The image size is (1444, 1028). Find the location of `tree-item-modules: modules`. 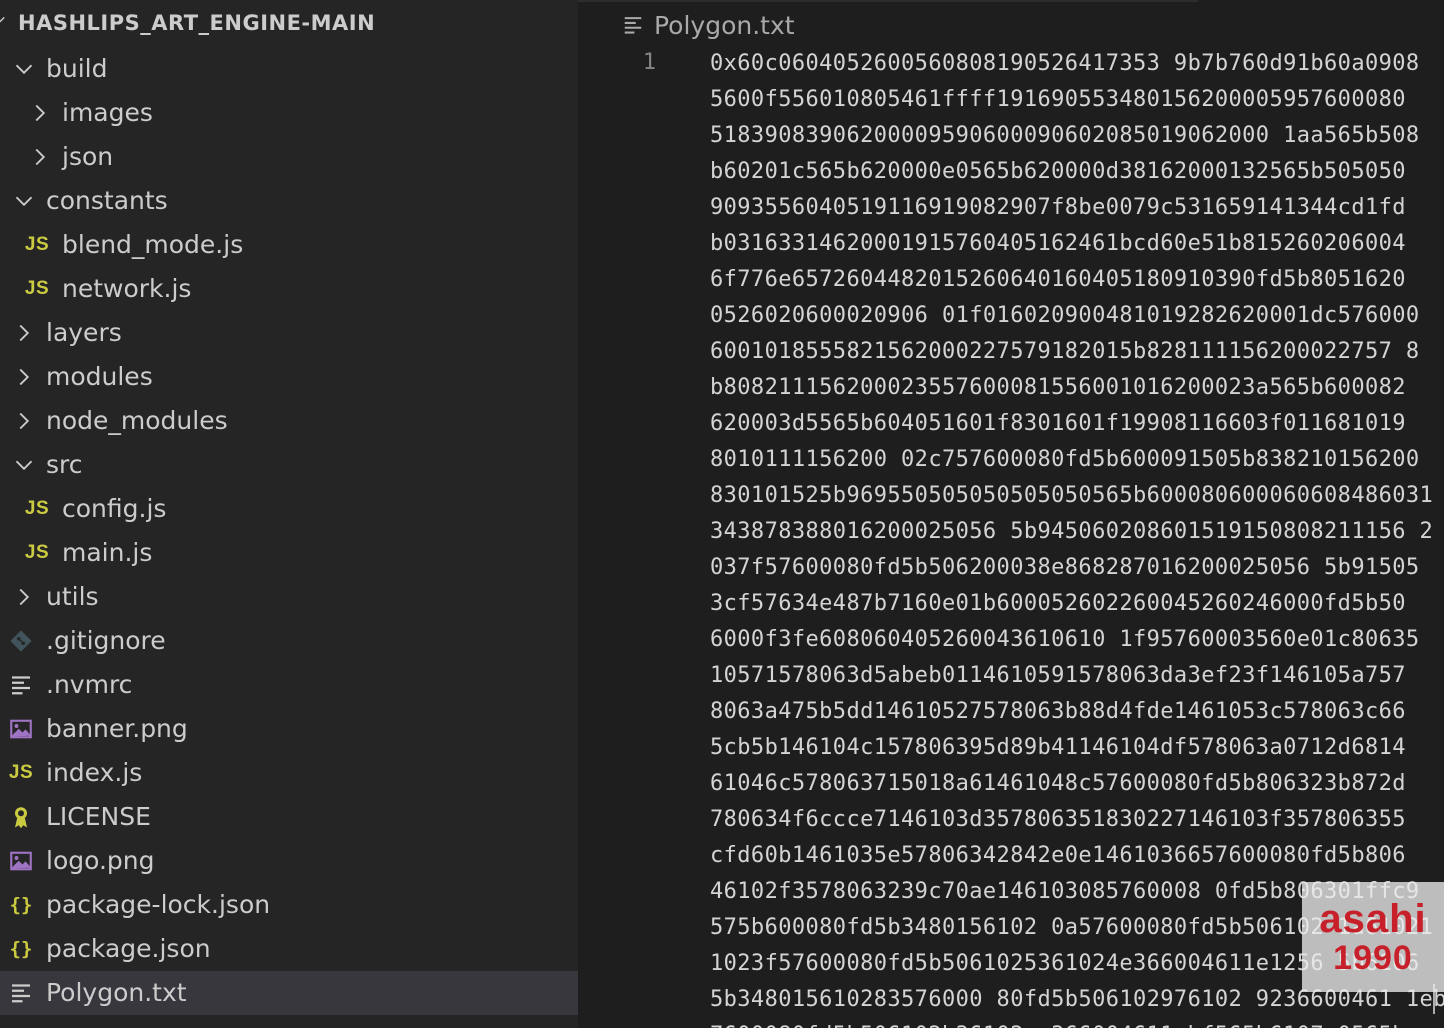

tree-item-modules: modules is located at coordinates (289, 377).